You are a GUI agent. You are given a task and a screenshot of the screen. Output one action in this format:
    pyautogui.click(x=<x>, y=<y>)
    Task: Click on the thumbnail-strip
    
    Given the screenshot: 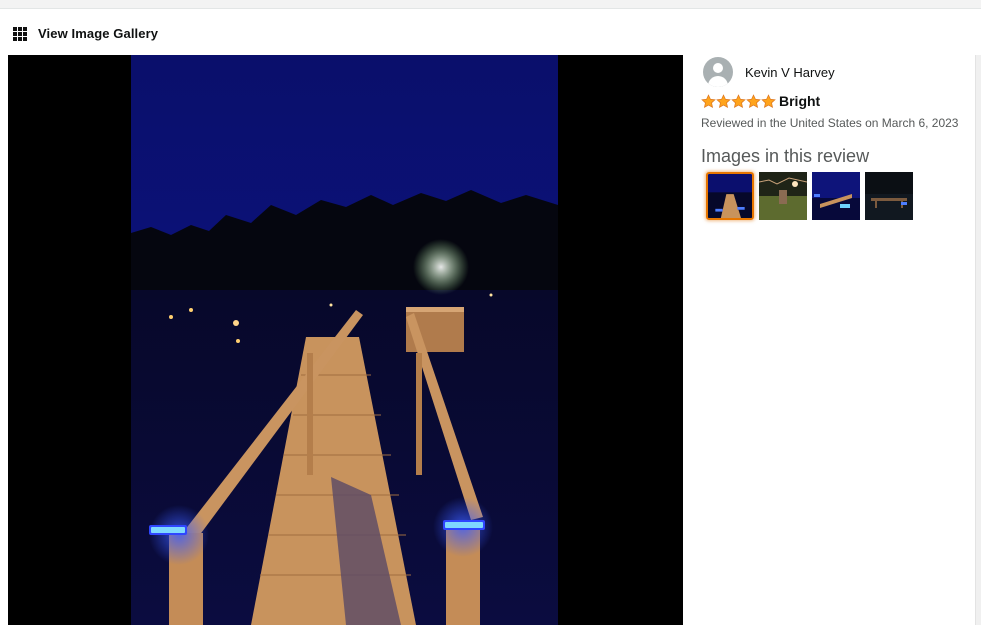 What is the action you would take?
    pyautogui.click(x=812, y=196)
    